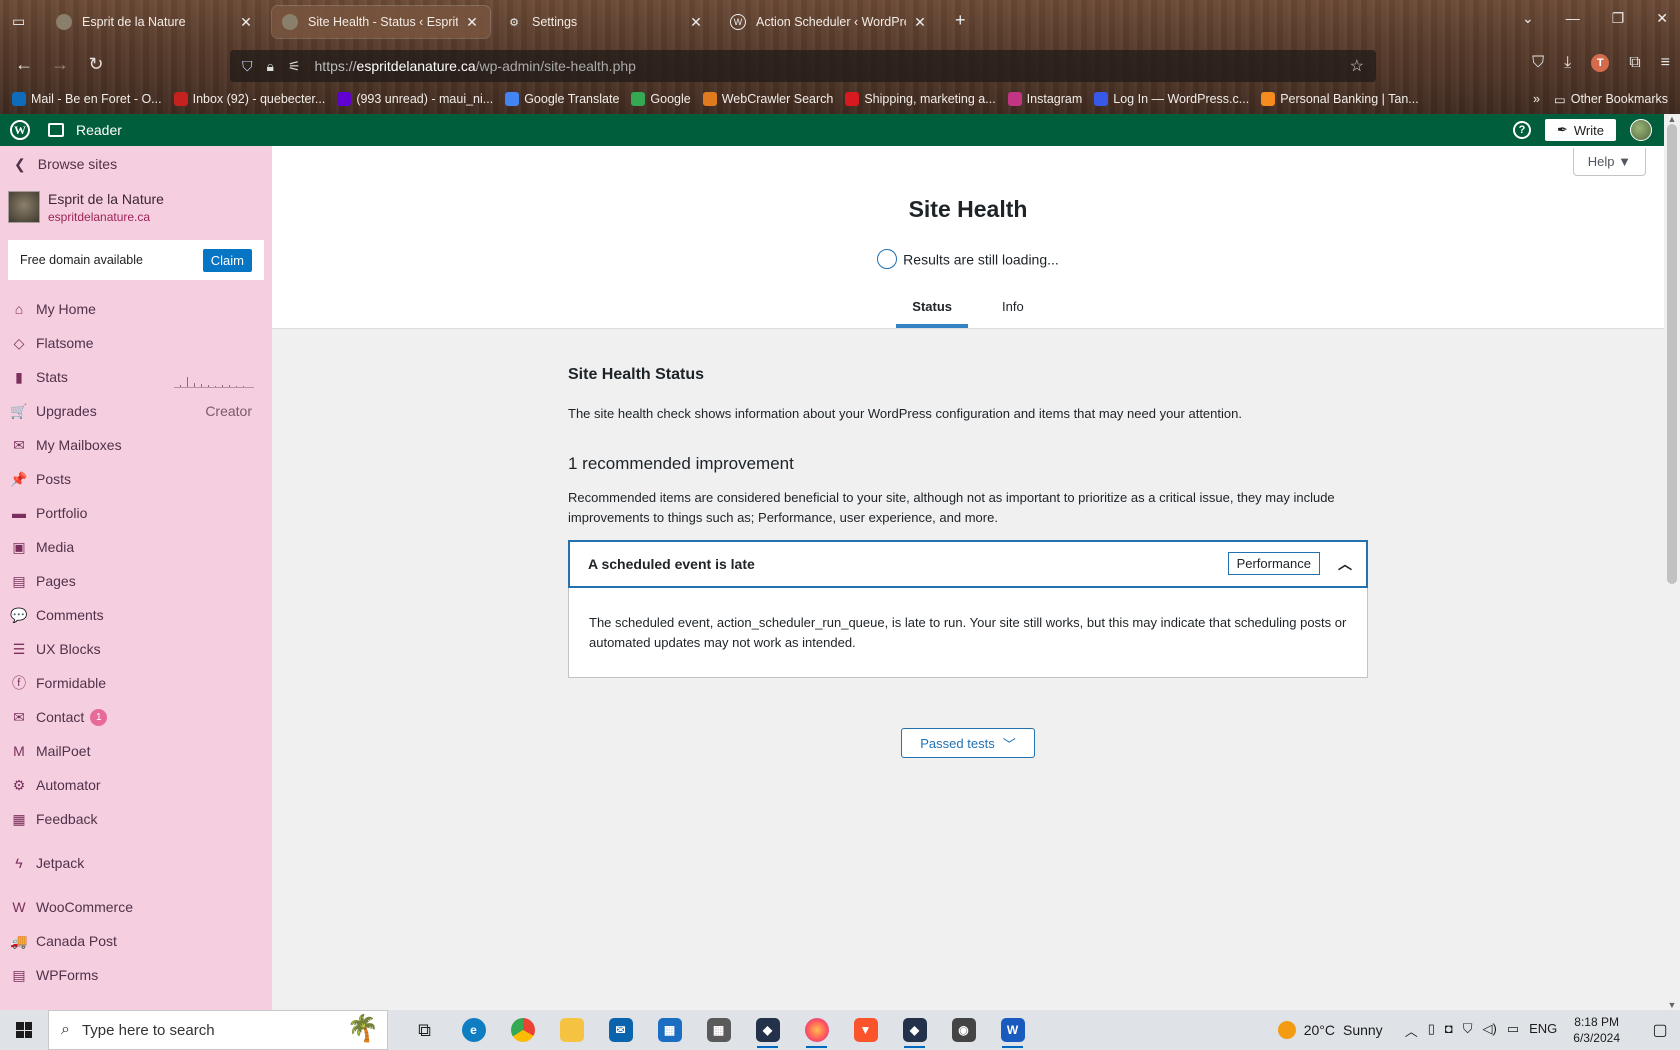 The image size is (1680, 1050). Describe the element at coordinates (968, 743) in the screenshot. I see `passed-tests-button: Passed tests ﹀` at that location.